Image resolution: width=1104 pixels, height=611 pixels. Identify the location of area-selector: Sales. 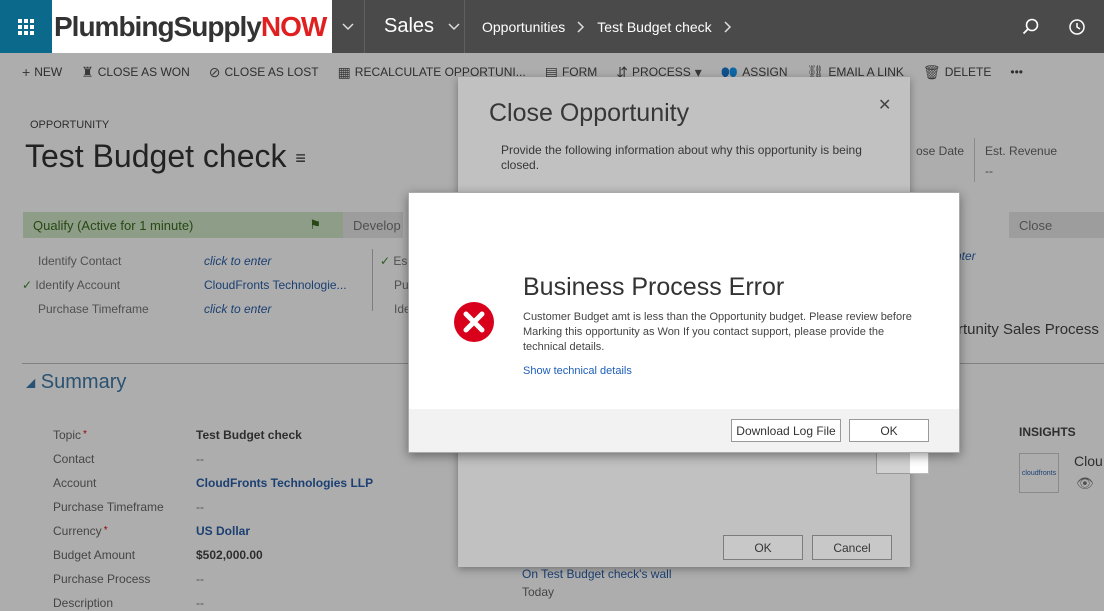
(415, 26).